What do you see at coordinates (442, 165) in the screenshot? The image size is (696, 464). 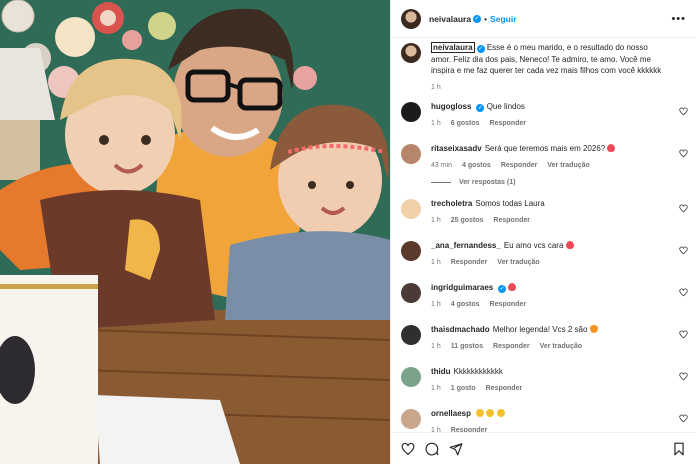 I see `comment-time: 43 min` at bounding box center [442, 165].